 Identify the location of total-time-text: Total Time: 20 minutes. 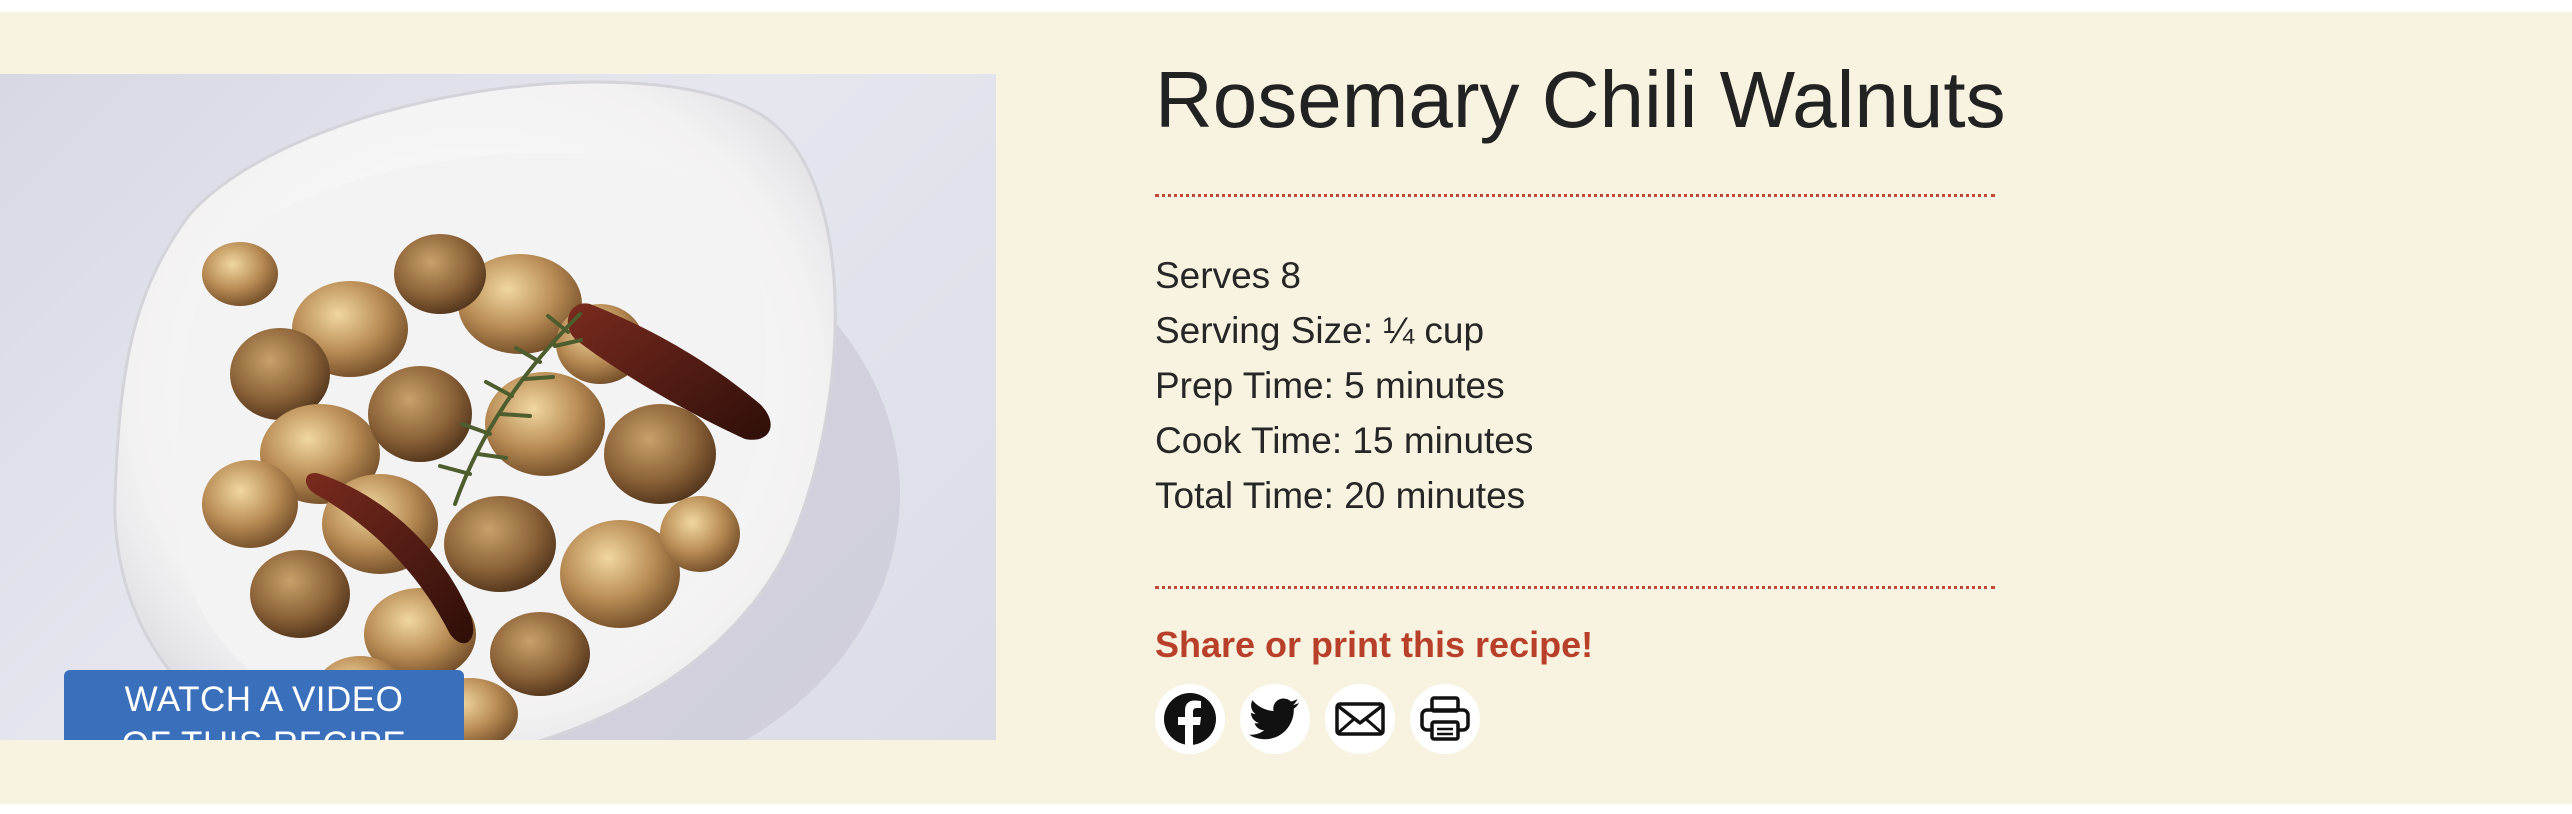
(1340, 495).